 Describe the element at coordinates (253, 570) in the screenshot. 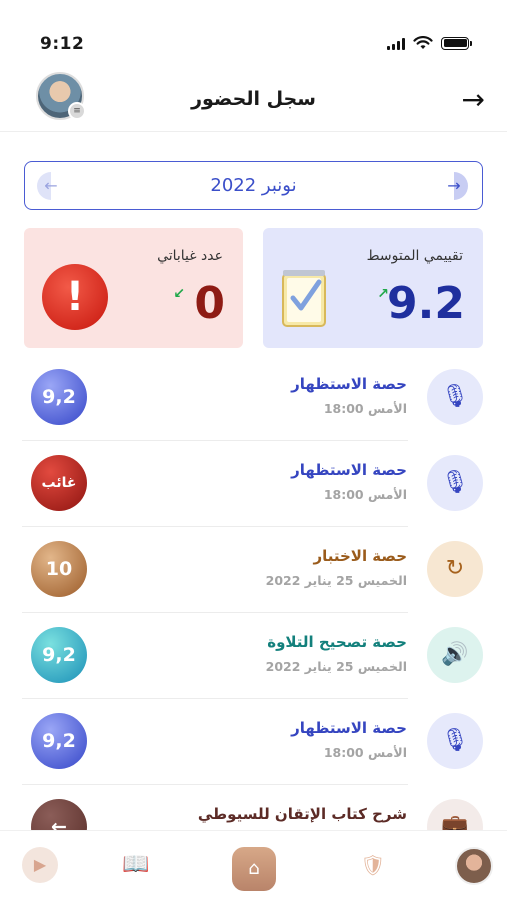

I see `list-item: ↻ حصة الاختبار الخميس 25 يناير 2022 10` at that location.